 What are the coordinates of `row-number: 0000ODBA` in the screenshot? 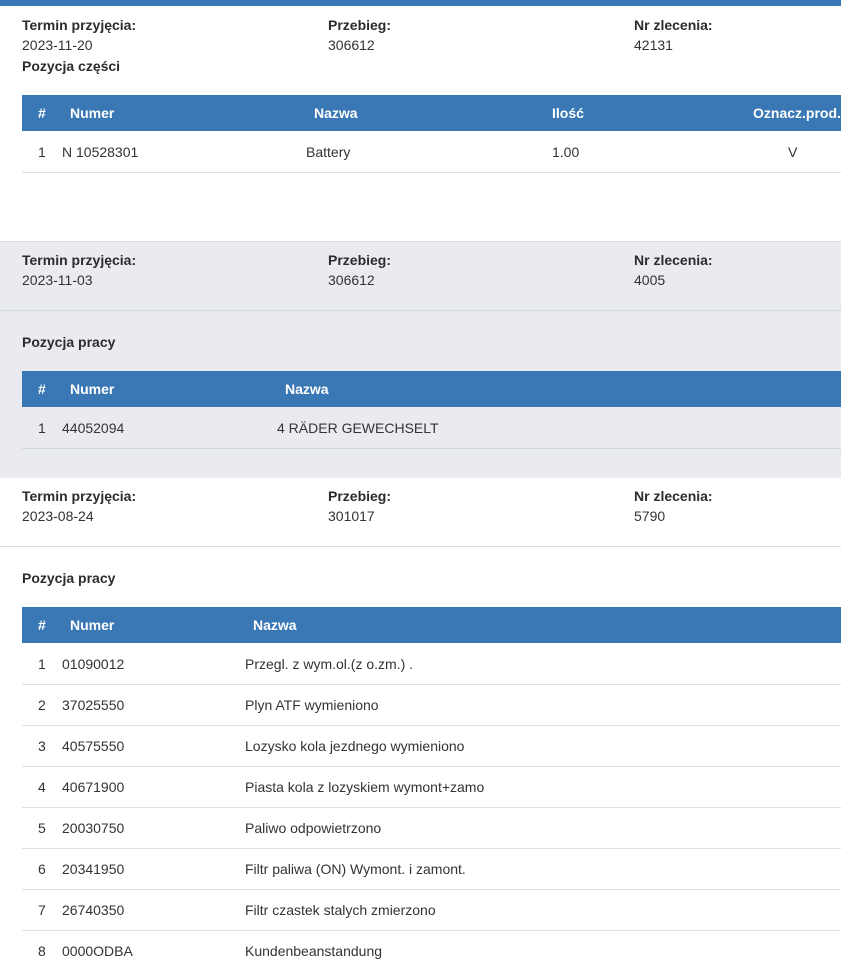 It's located at (97, 951).